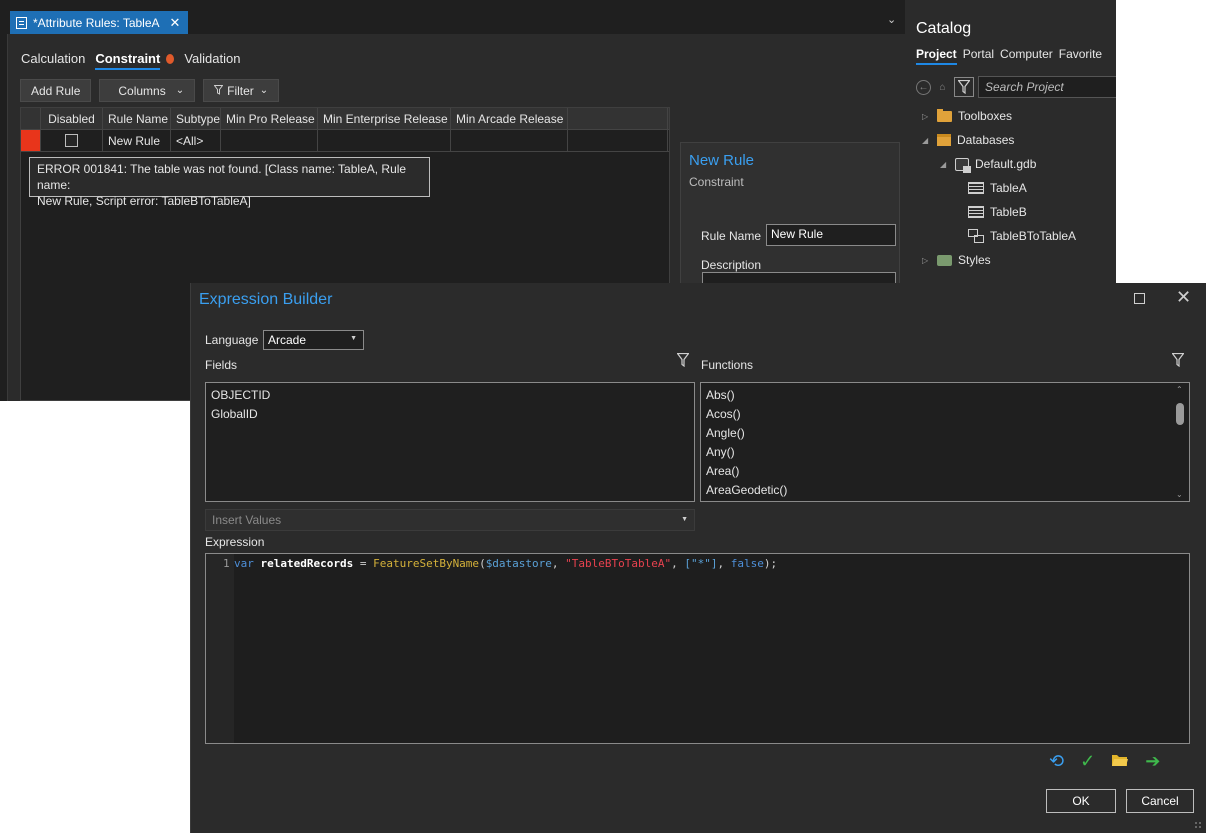  Describe the element at coordinates (1179, 389) in the screenshot. I see `scroll-up-icon: ⌃` at that location.